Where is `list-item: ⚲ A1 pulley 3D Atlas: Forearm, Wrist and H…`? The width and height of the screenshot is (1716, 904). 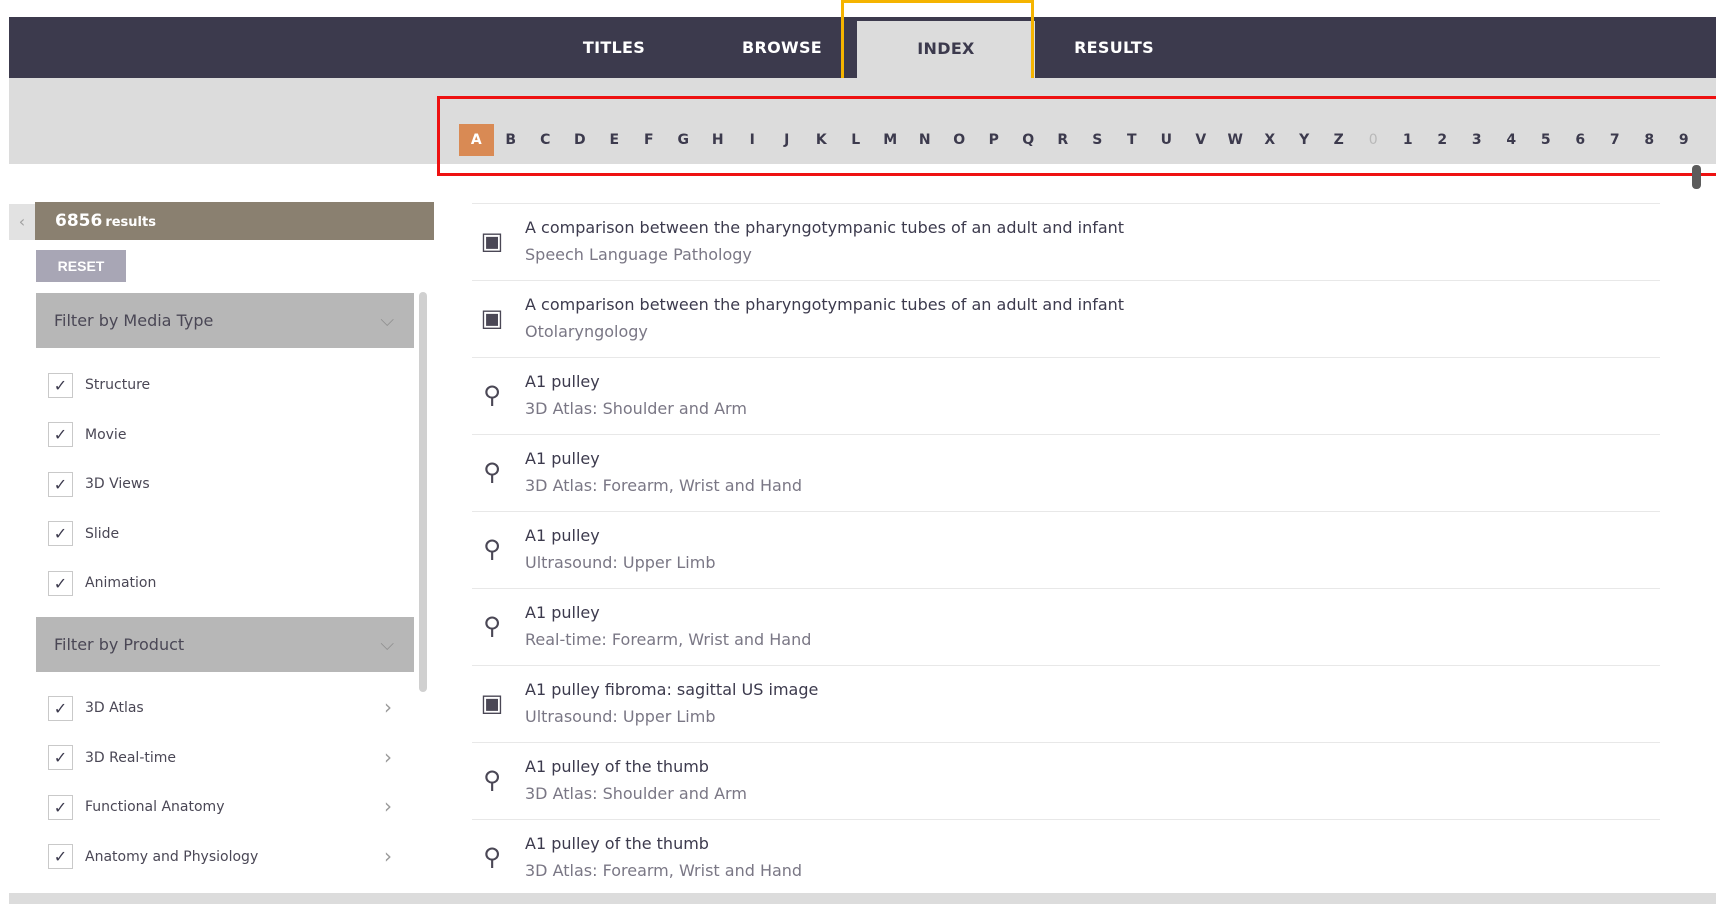 list-item: ⚲ A1 pulley 3D Atlas: Forearm, Wrist and H… is located at coordinates (1066, 472).